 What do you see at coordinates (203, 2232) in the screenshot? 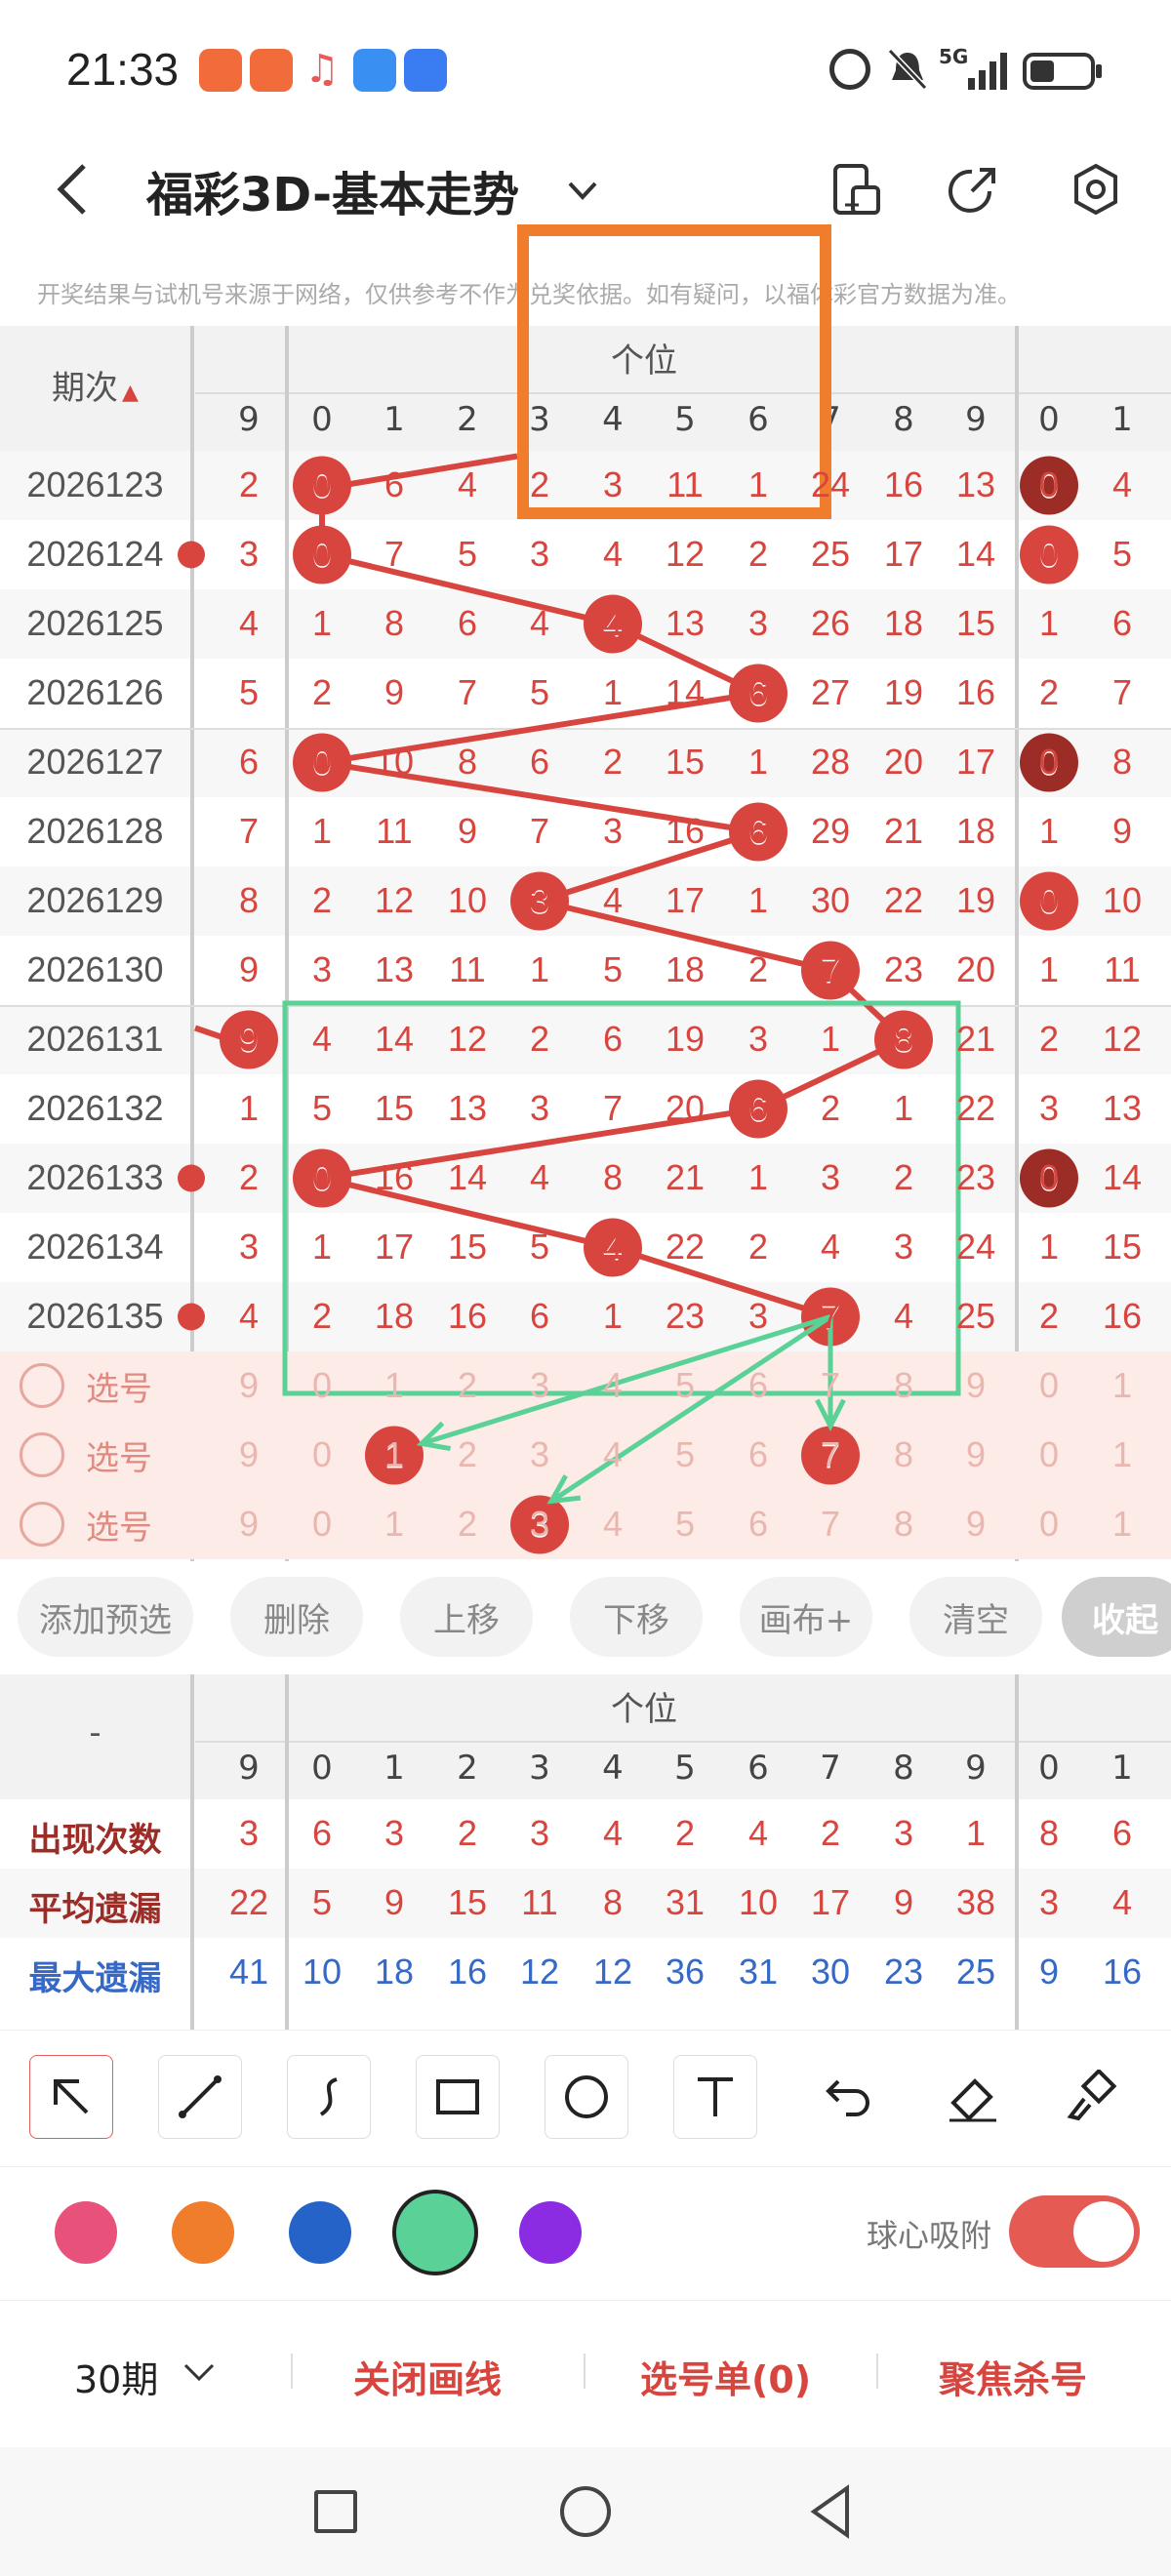
I see `color-swatch-orange` at bounding box center [203, 2232].